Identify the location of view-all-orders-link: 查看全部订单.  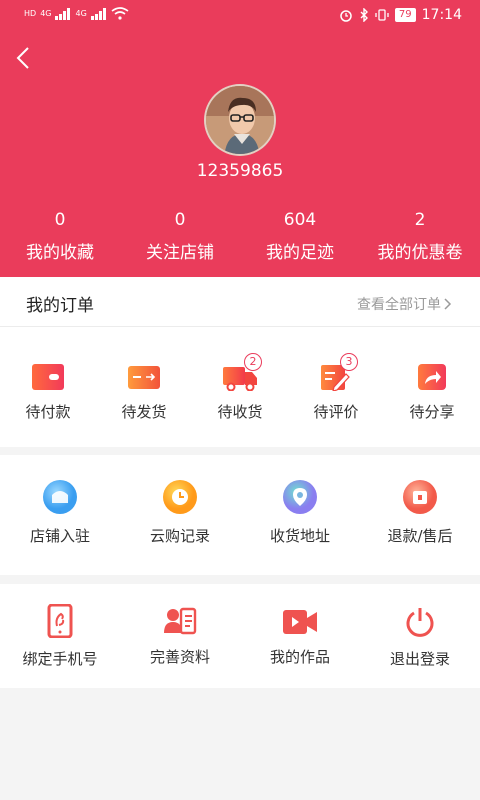
(404, 304).